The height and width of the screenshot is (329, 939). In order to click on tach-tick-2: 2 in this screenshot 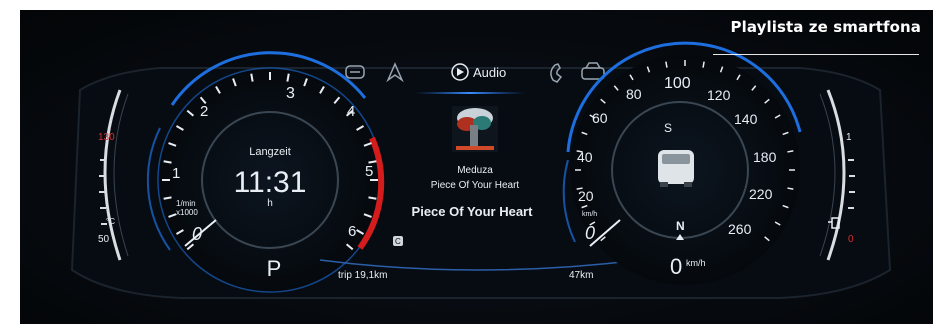, I will do `click(204, 111)`.